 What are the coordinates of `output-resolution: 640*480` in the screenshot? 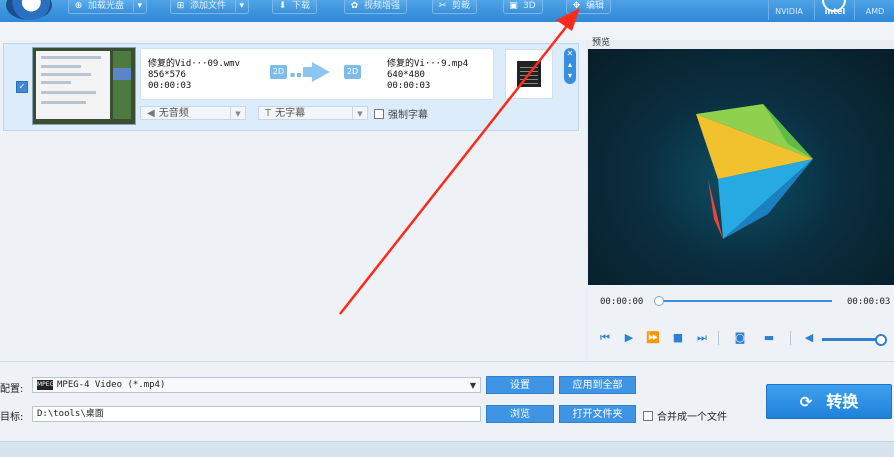 It's located at (406, 75).